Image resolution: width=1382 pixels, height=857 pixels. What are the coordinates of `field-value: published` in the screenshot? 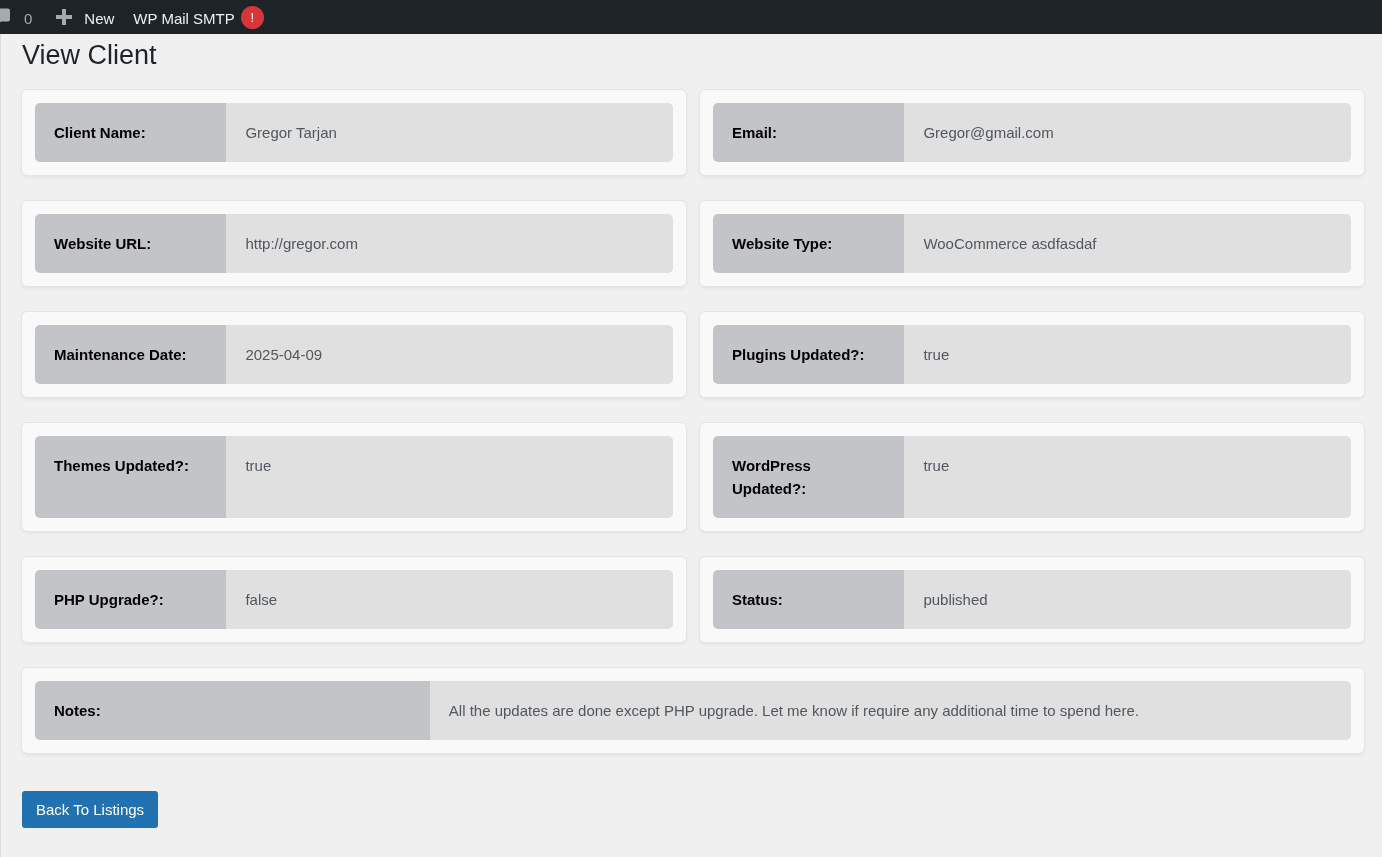 It's located at (1127, 599).